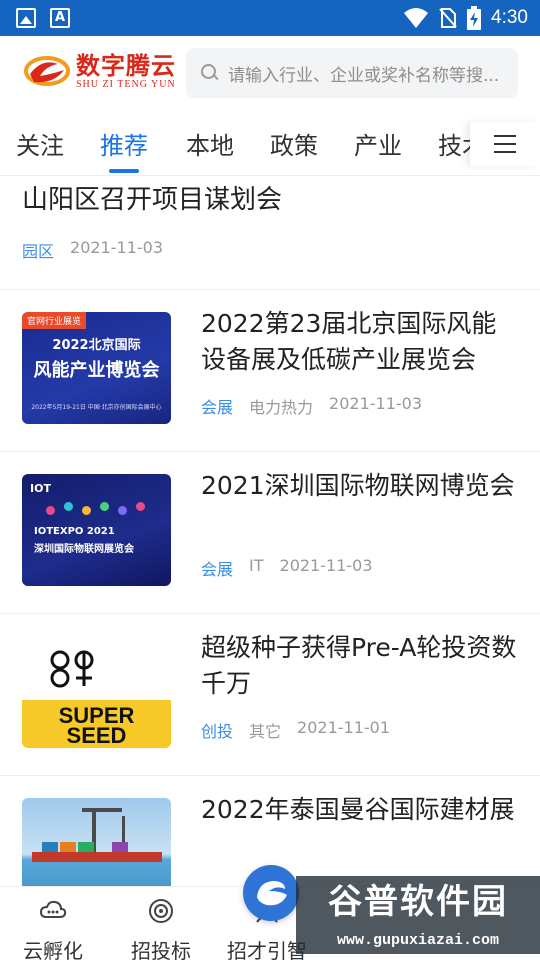 The image size is (540, 960). I want to click on super-seed-logo-icon, so click(72, 669).